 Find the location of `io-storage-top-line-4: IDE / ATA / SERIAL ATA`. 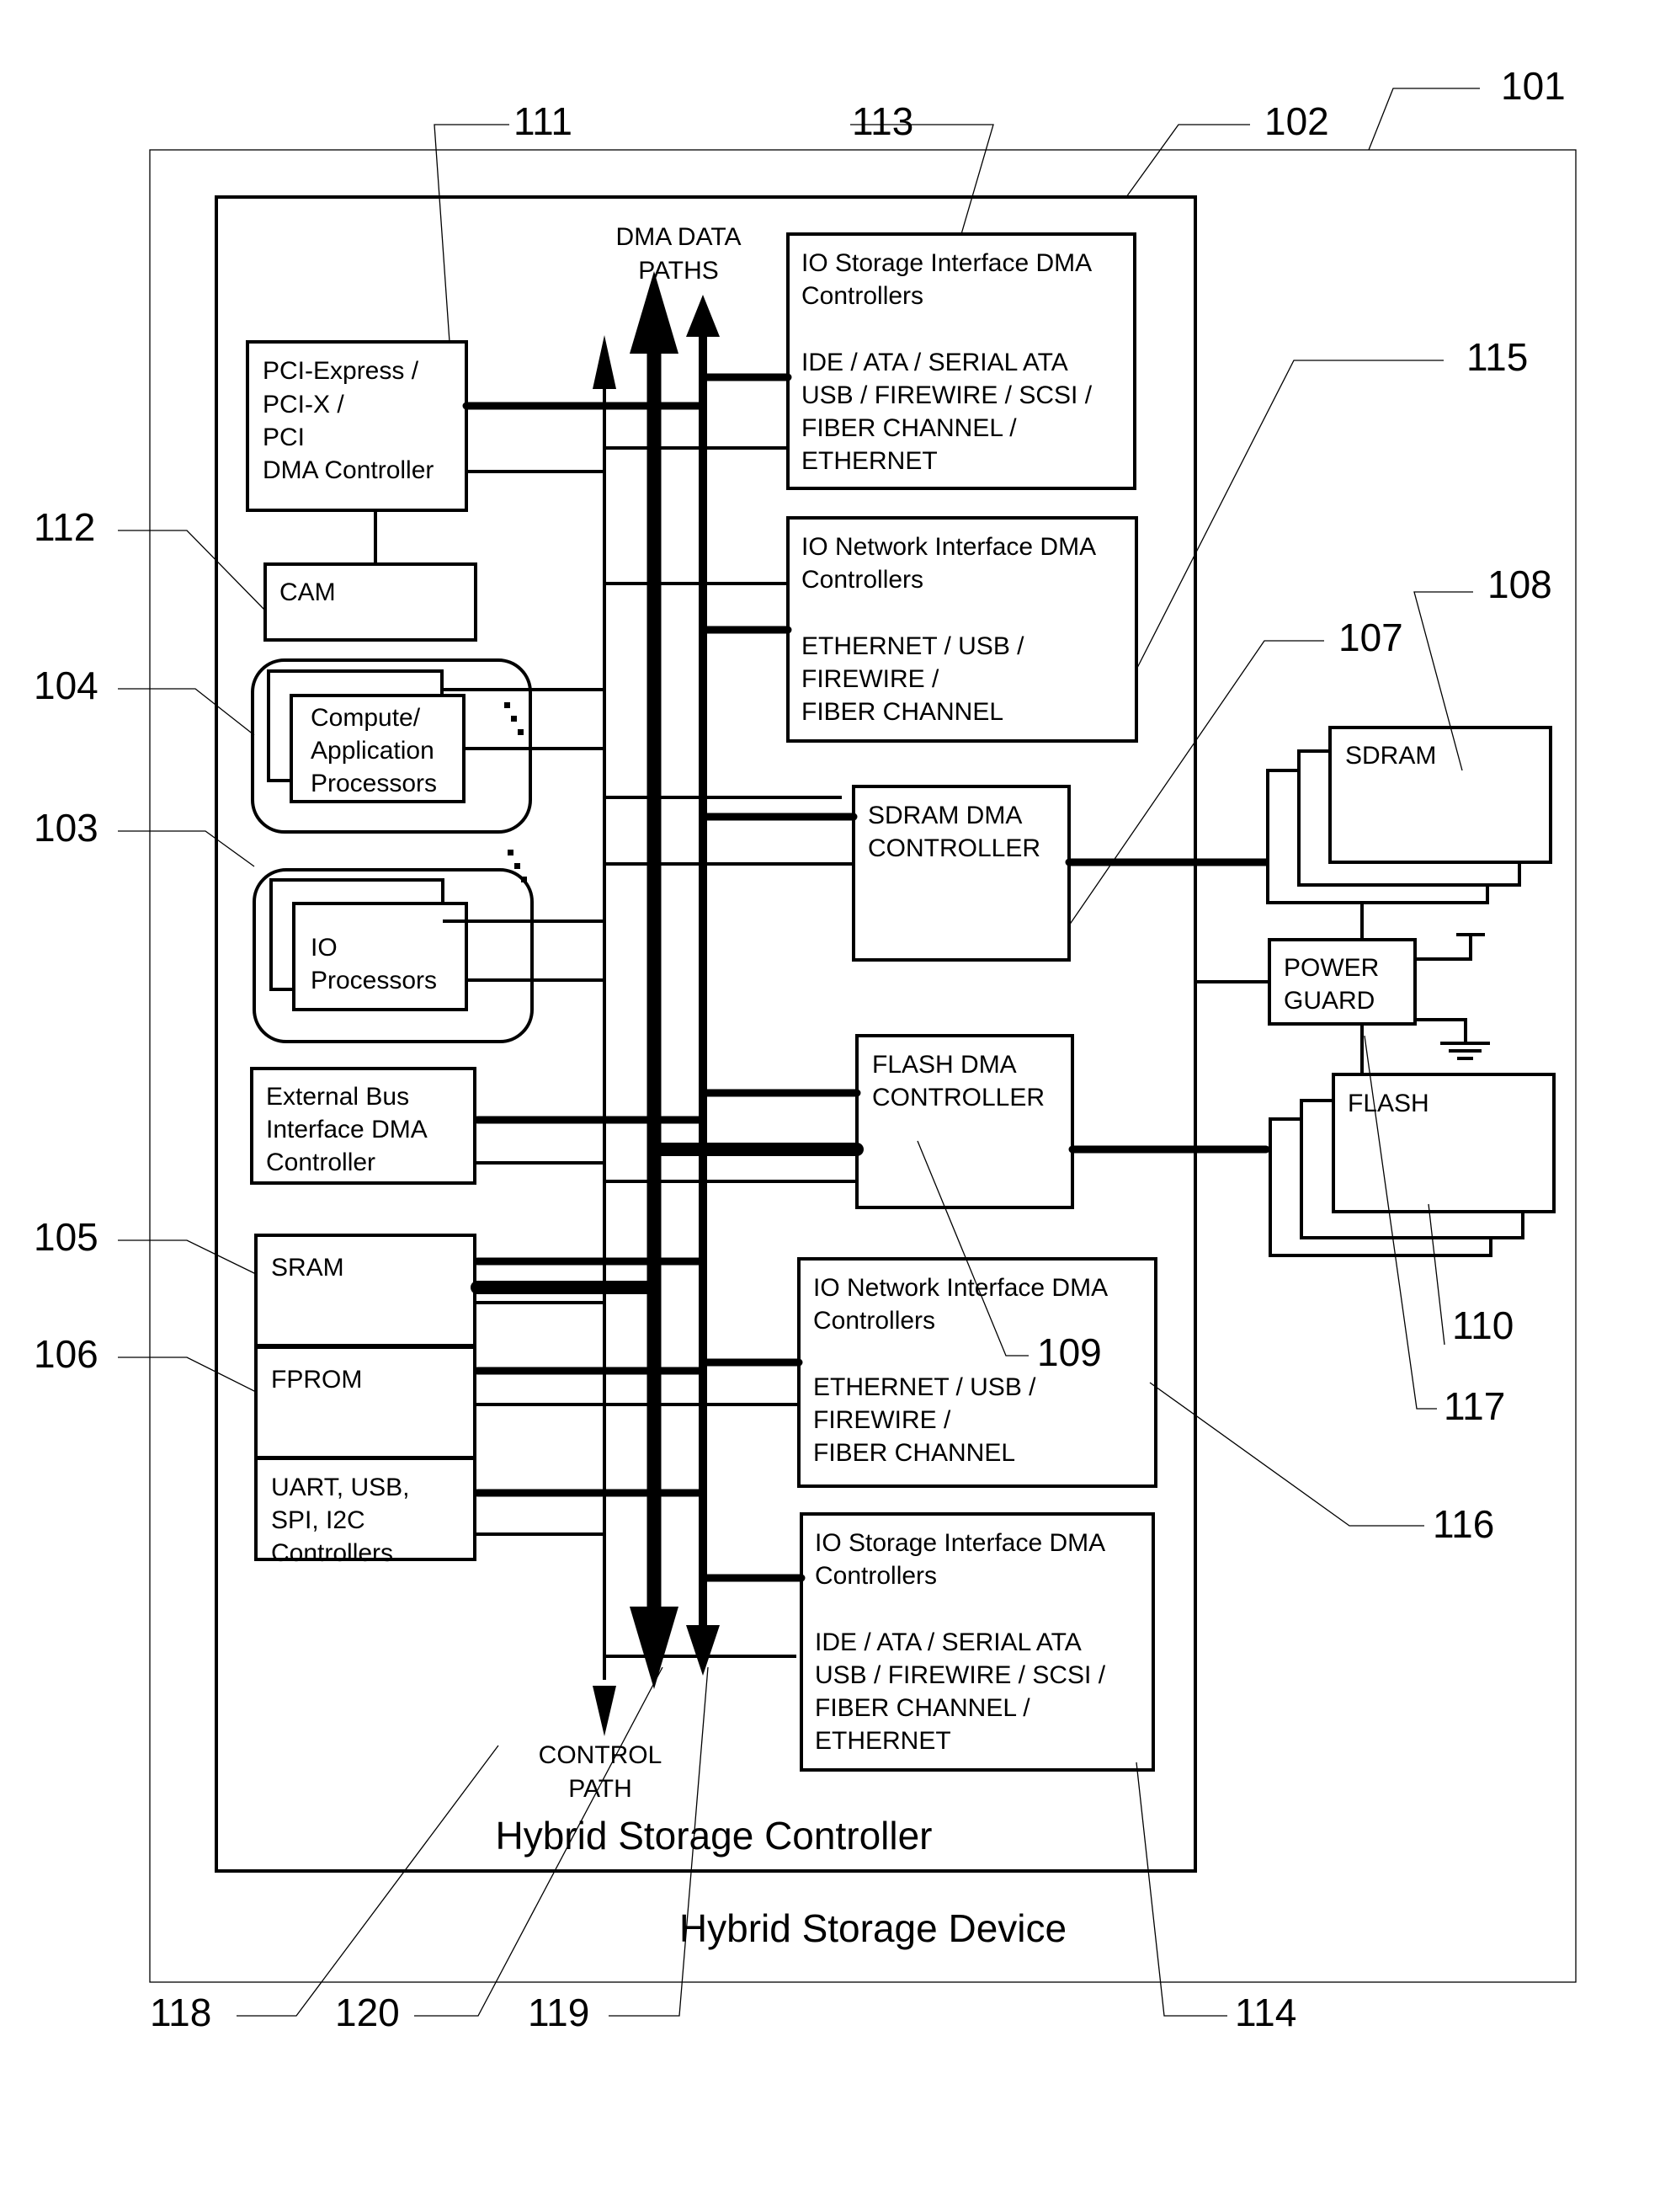

io-storage-top-line-4: IDE / ATA / SERIAL ATA is located at coordinates (934, 362).